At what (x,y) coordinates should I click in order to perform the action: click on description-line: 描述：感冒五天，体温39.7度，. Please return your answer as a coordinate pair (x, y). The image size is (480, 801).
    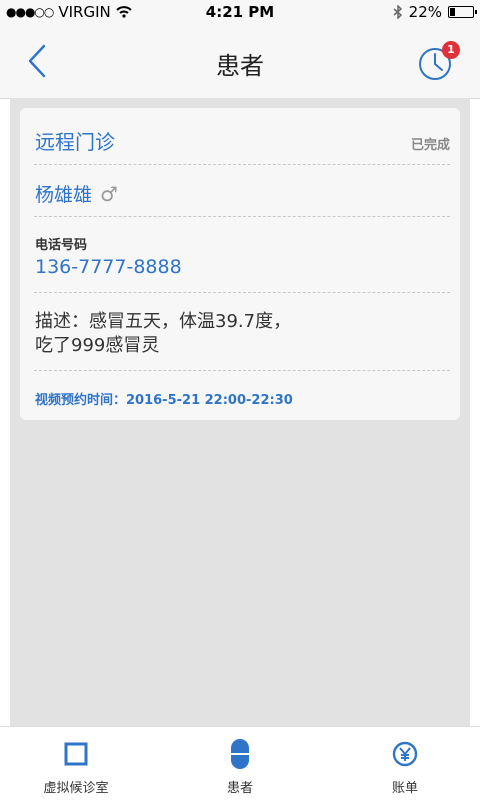
    Looking at the image, I should click on (163, 321).